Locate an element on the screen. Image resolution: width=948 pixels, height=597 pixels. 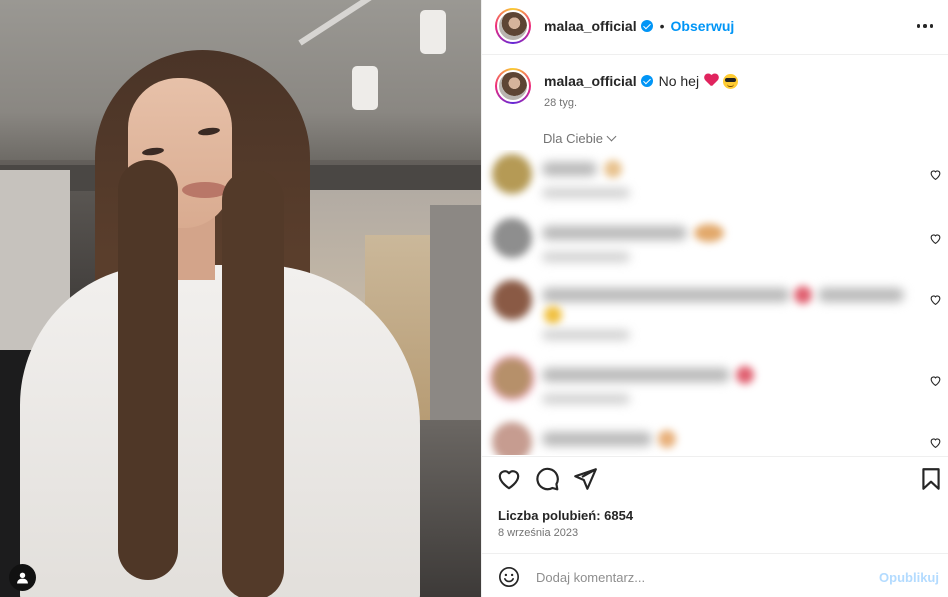
more-horizontal-icon is located at coordinates (925, 26).